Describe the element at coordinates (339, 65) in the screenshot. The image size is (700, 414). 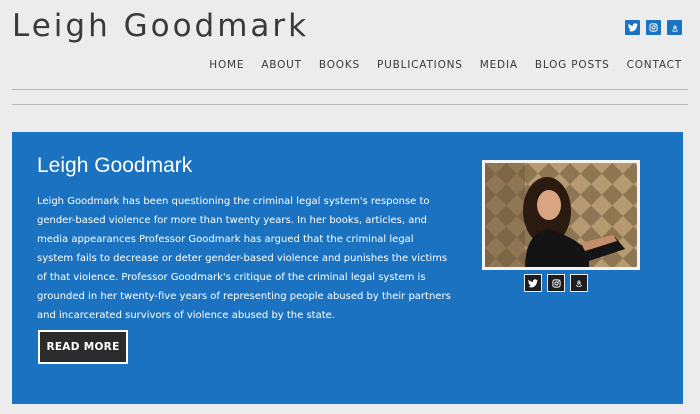
I see `nav-books: BOOKS` at that location.